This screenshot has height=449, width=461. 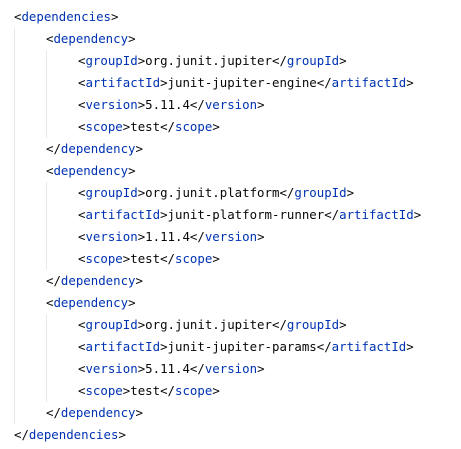 I want to click on code-line: </dependencies>, so click(x=70, y=435).